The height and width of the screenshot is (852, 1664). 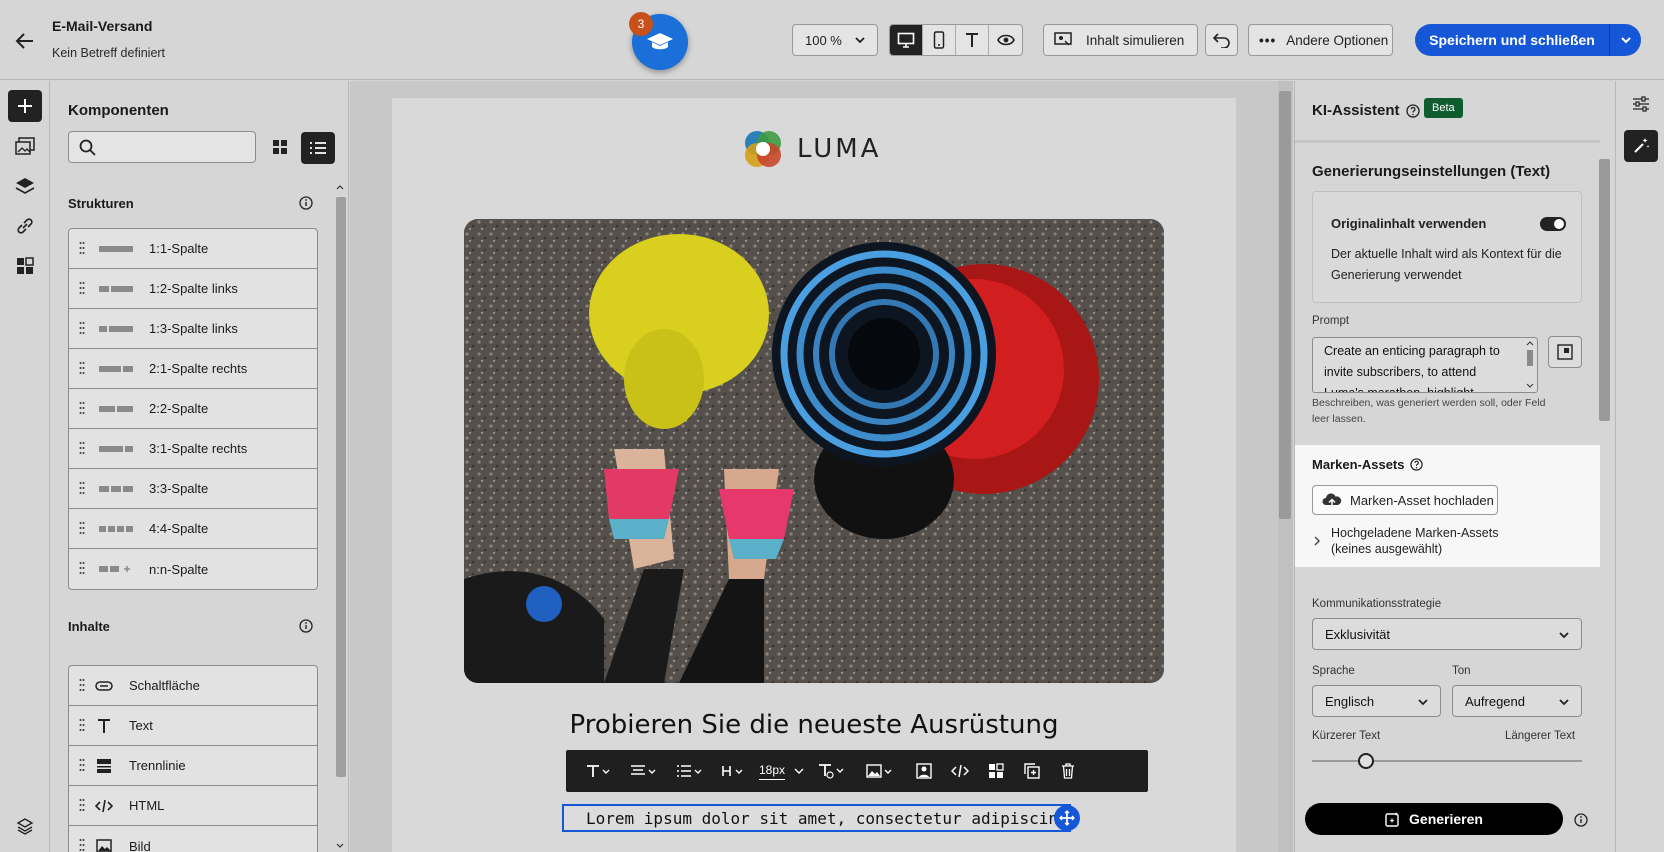 I want to click on view-mode-group, so click(x=956, y=40).